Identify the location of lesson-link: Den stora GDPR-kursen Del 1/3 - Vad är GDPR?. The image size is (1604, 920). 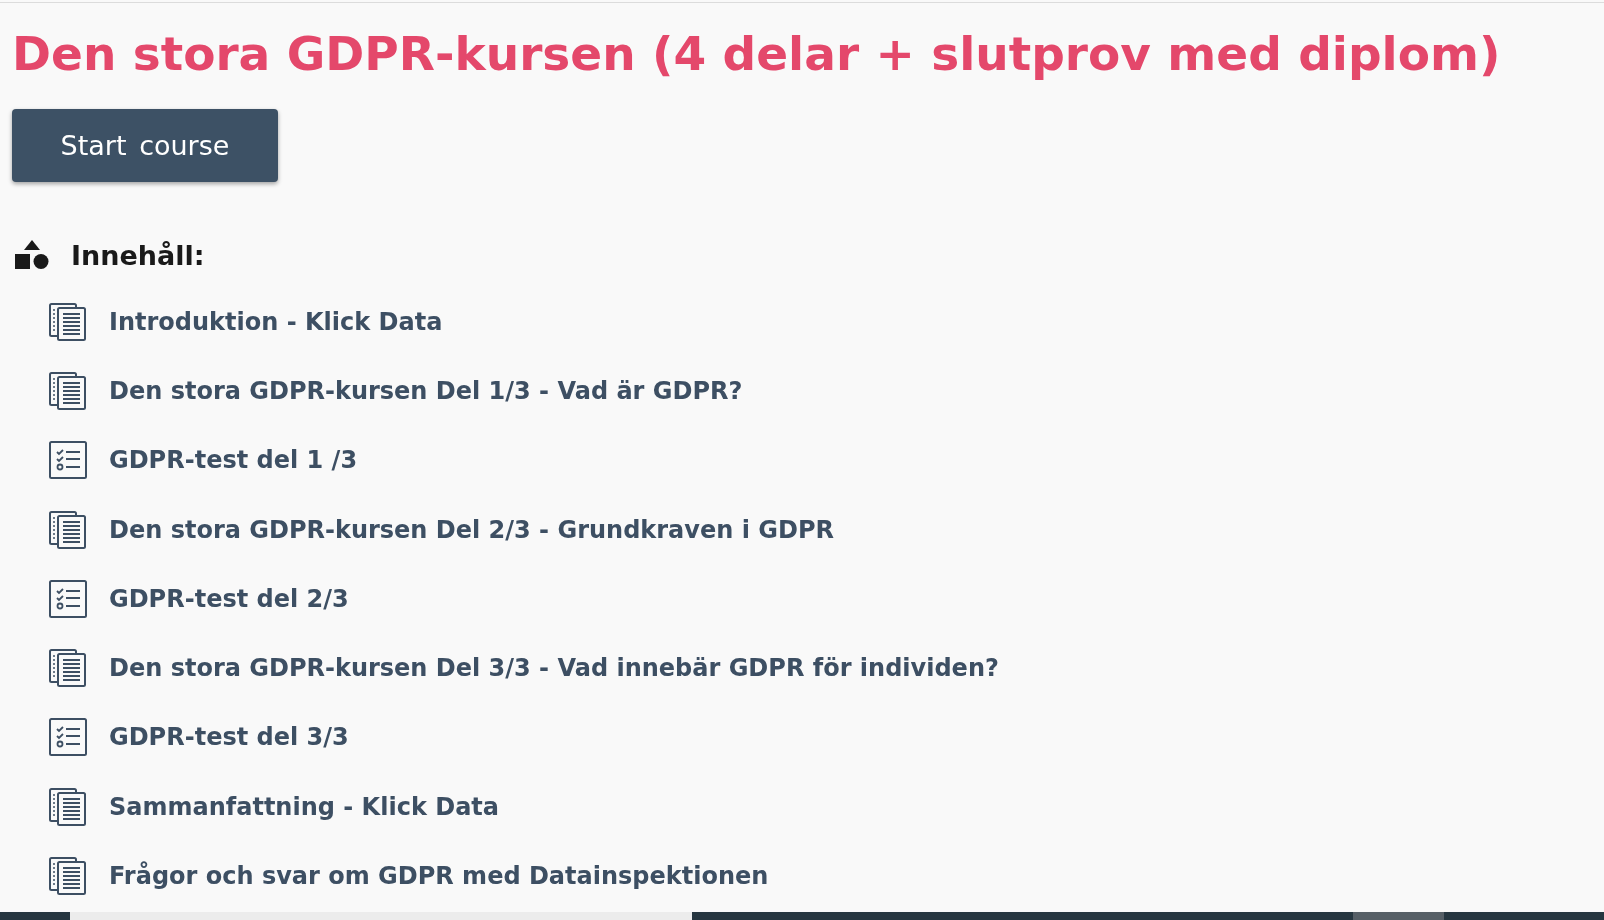
(426, 390).